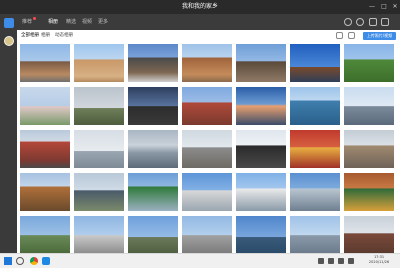 This screenshot has width=400, height=268. Describe the element at coordinates (46, 261) in the screenshot. I see `app-icon` at that location.